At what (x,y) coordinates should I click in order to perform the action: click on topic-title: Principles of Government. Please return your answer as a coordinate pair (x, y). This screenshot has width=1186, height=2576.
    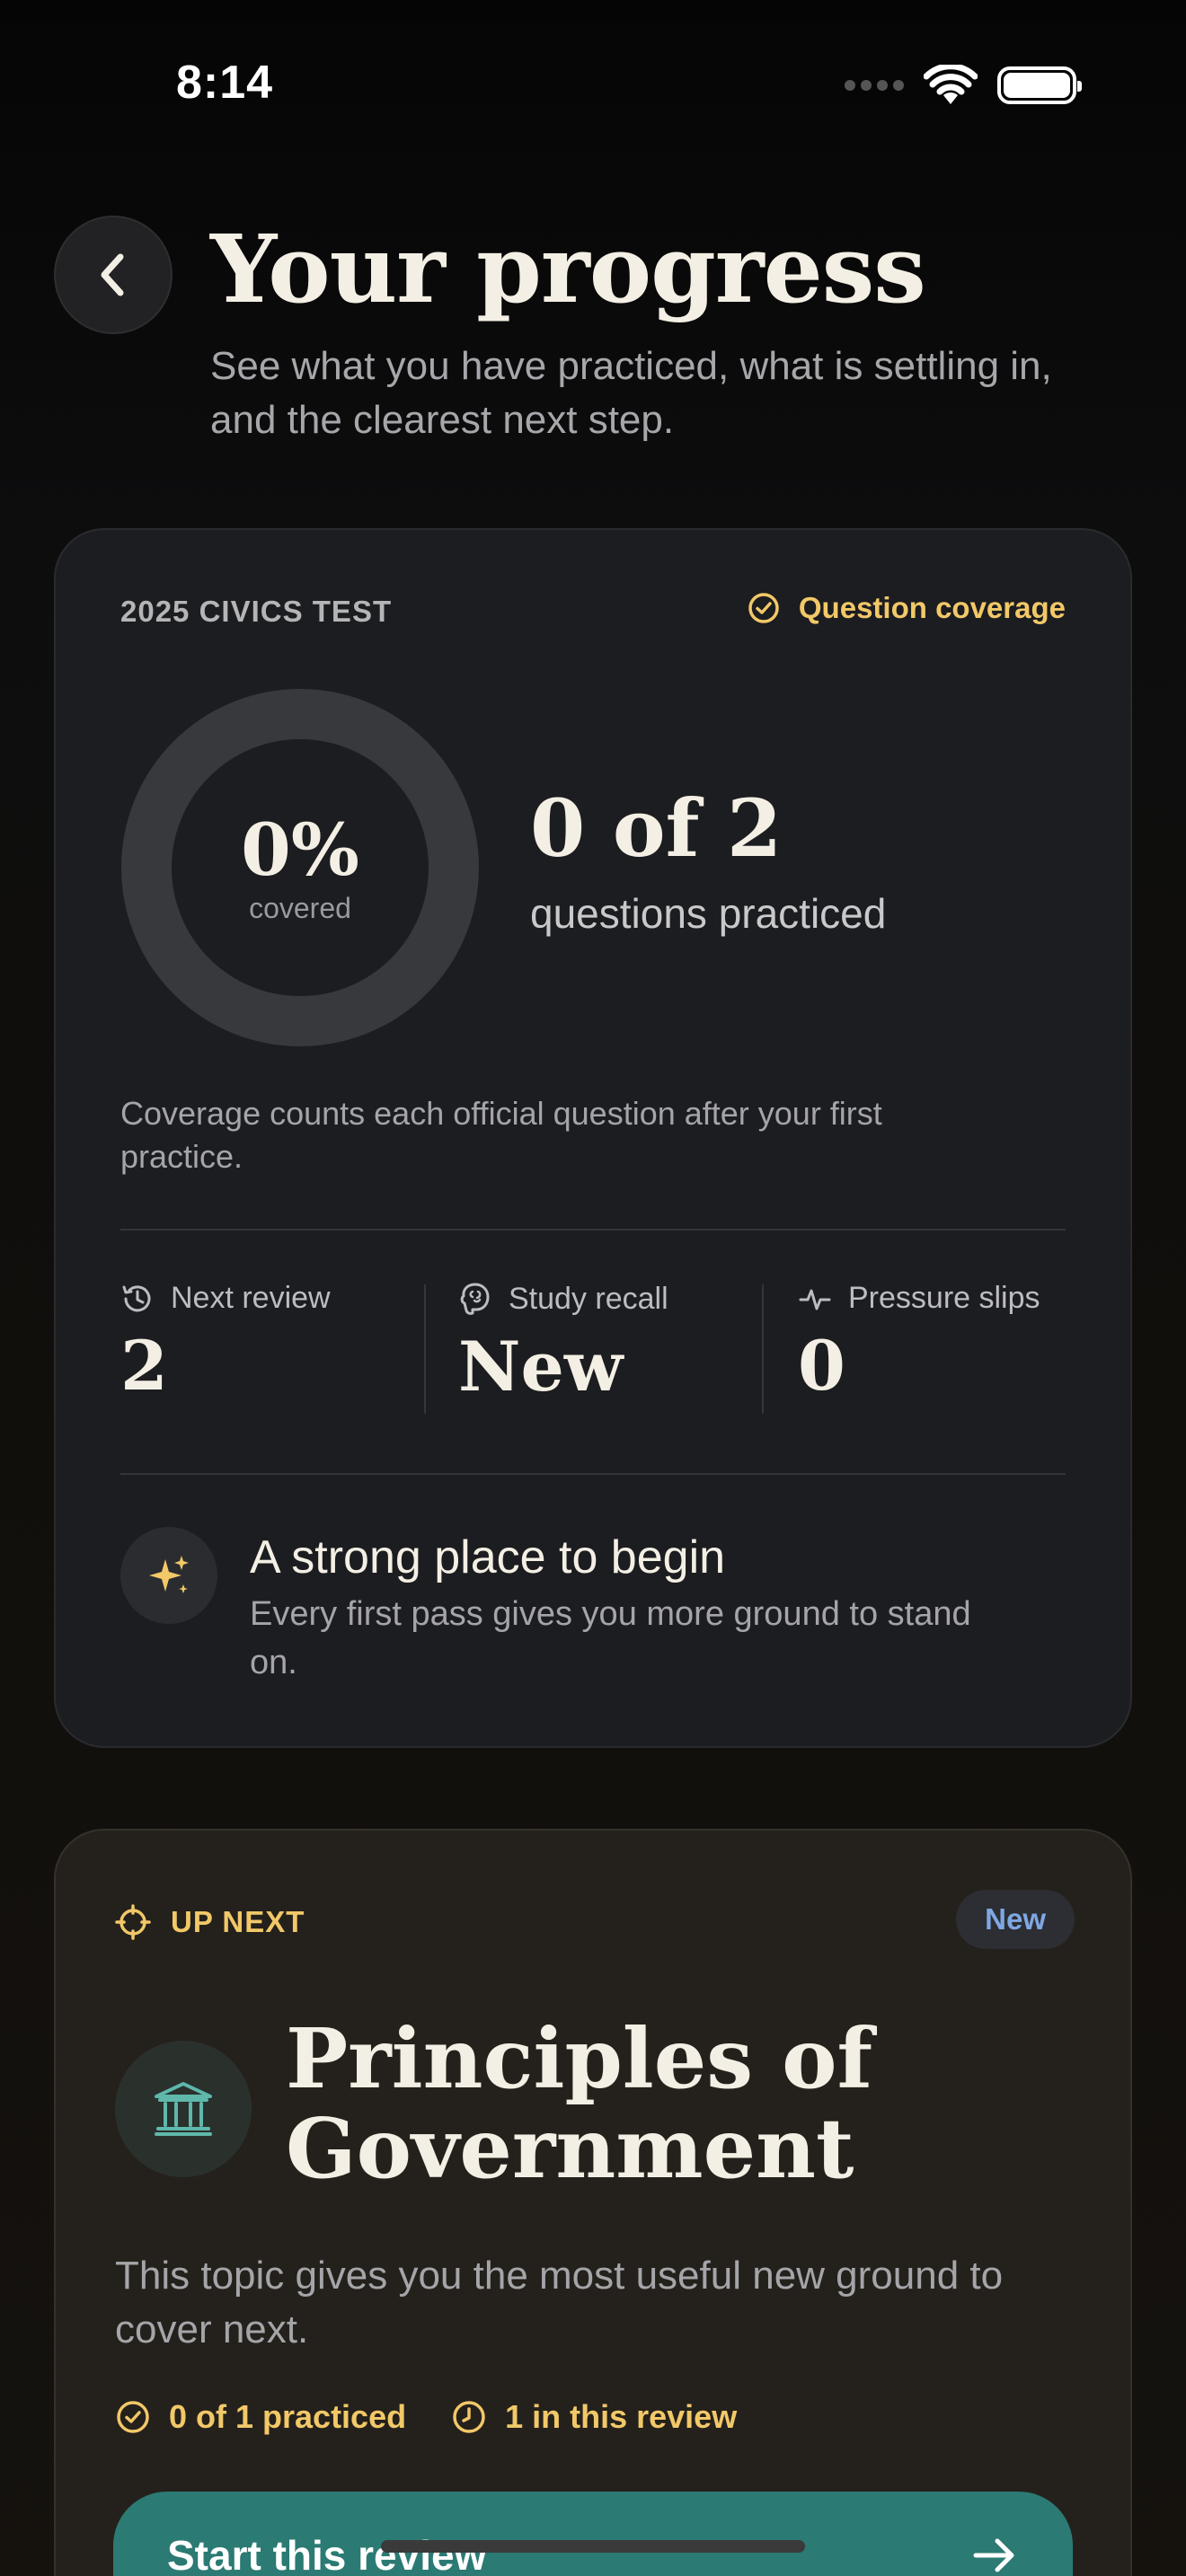
    Looking at the image, I should click on (579, 2103).